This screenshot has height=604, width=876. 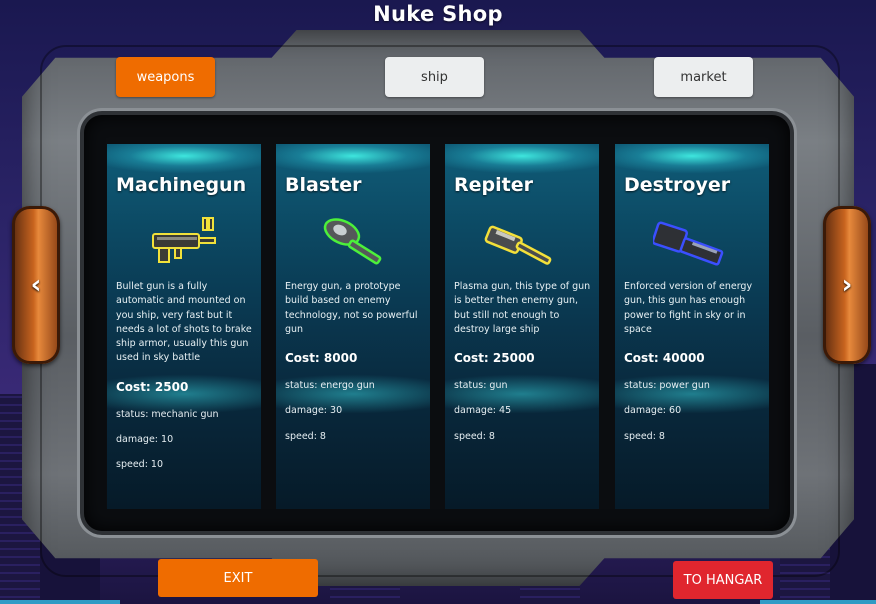 What do you see at coordinates (677, 185) in the screenshot?
I see `weapon-name: Destroyer` at bounding box center [677, 185].